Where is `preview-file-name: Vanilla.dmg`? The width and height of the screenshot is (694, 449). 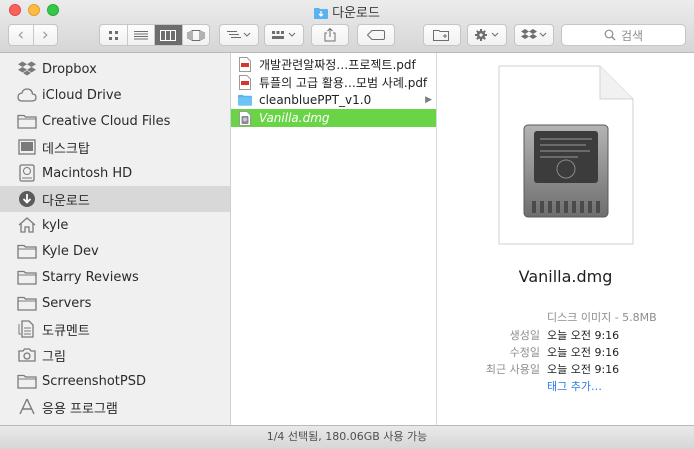
preview-file-name: Vanilla.dmg is located at coordinates (565, 276).